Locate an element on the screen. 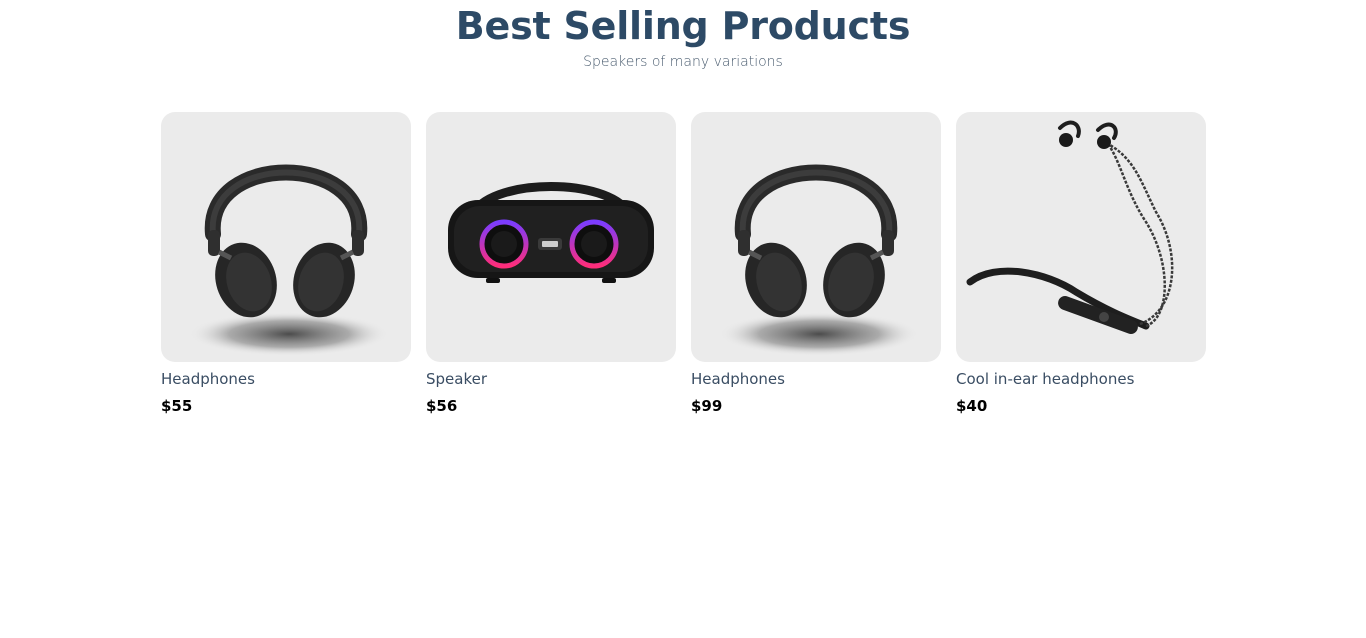  product-card: Cool in-ear headphones $40 is located at coordinates (1081, 264).